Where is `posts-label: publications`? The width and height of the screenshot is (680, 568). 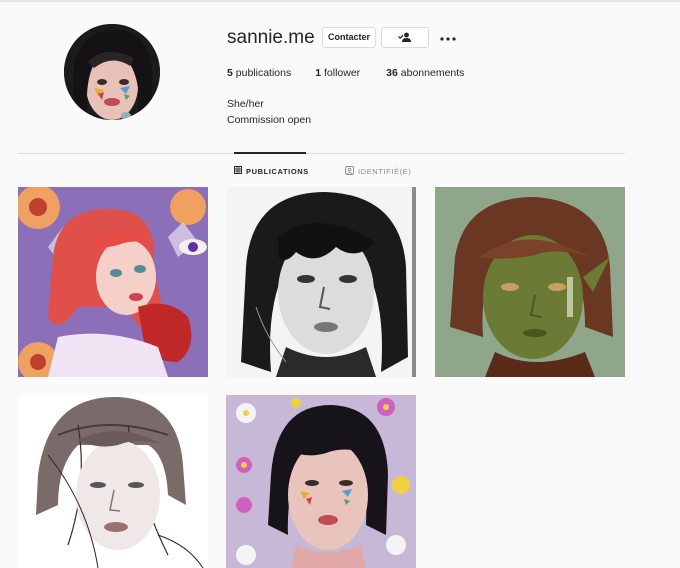 posts-label: publications is located at coordinates (263, 73).